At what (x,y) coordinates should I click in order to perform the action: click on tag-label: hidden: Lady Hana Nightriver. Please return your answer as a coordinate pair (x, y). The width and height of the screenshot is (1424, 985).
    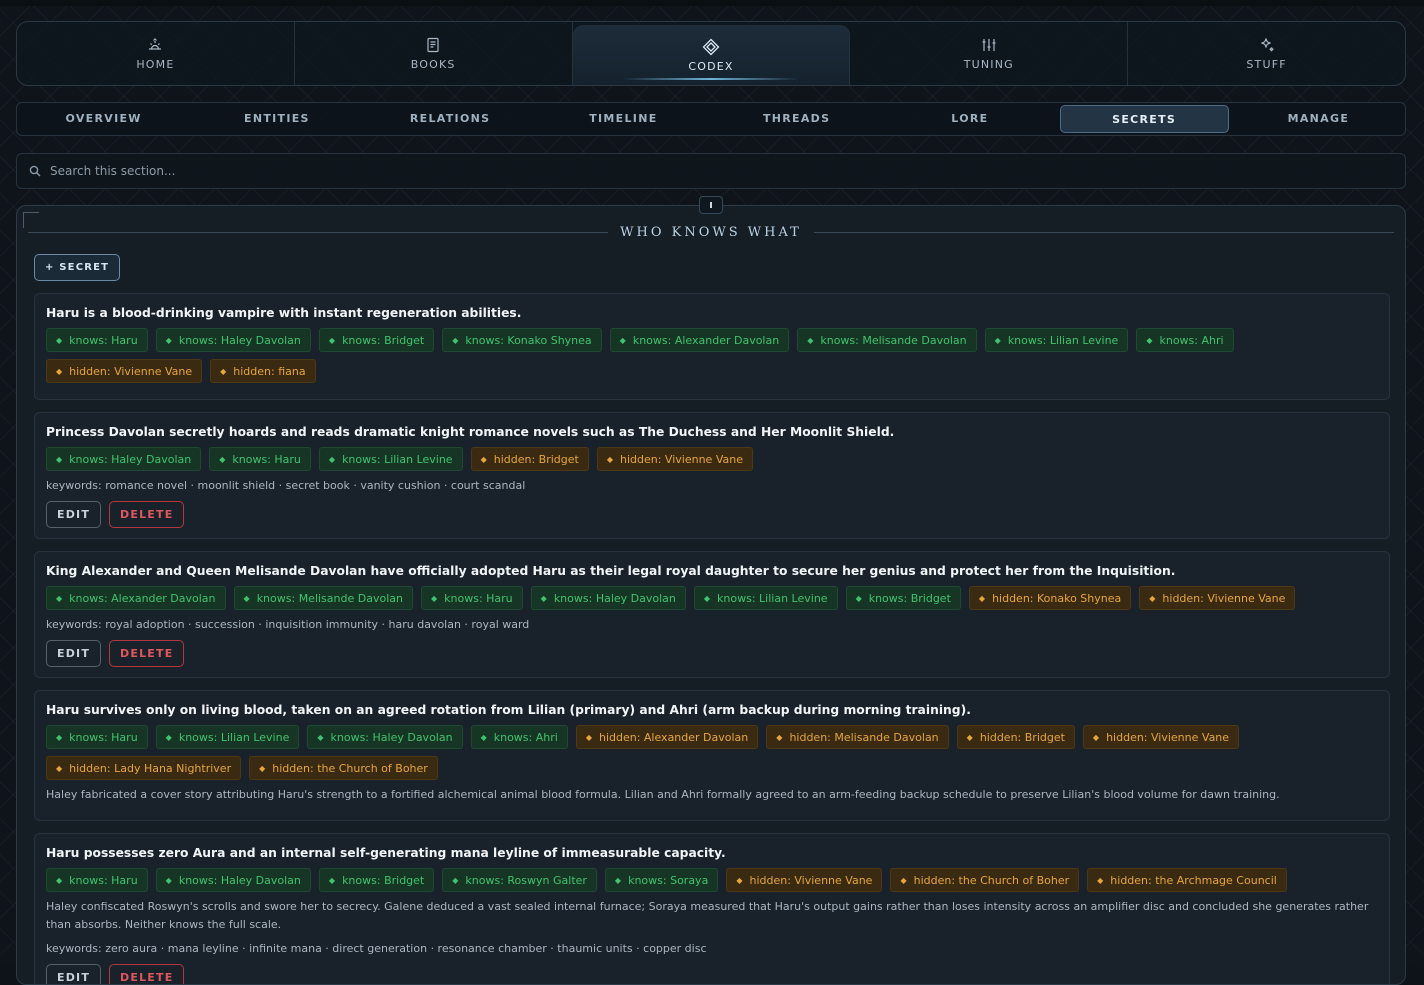
    Looking at the image, I should click on (150, 768).